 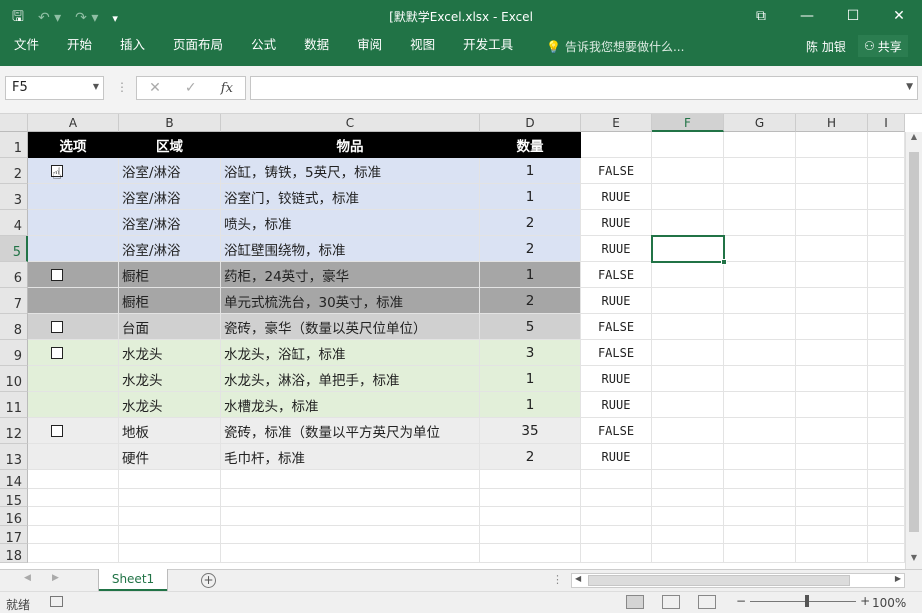 I want to click on macro-record-icon, so click(x=56, y=601).